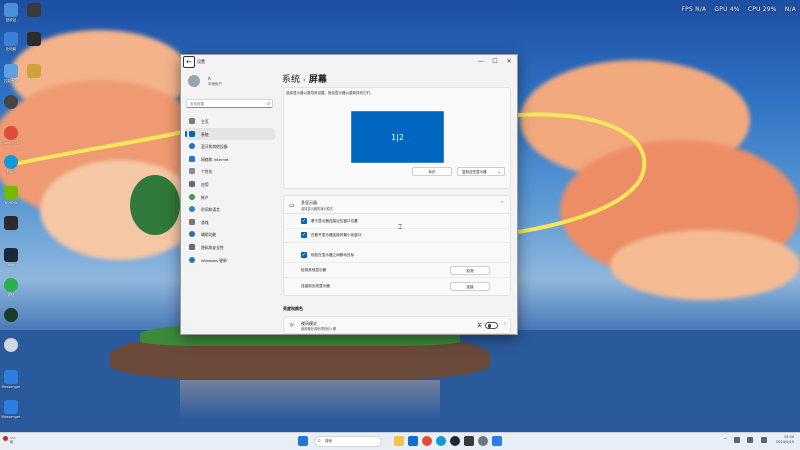 This screenshot has height=450, width=800. Describe the element at coordinates (315, 286) in the screenshot. I see `wireless-label: 连接到无线显示器` at that location.